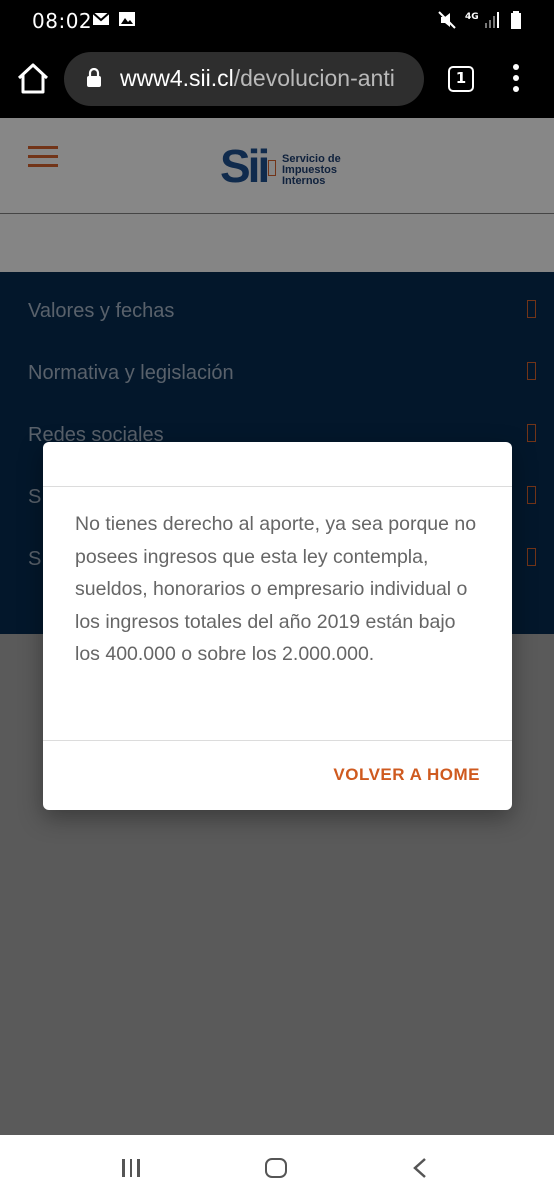  What do you see at coordinates (516, 20) in the screenshot?
I see `battery-icon` at bounding box center [516, 20].